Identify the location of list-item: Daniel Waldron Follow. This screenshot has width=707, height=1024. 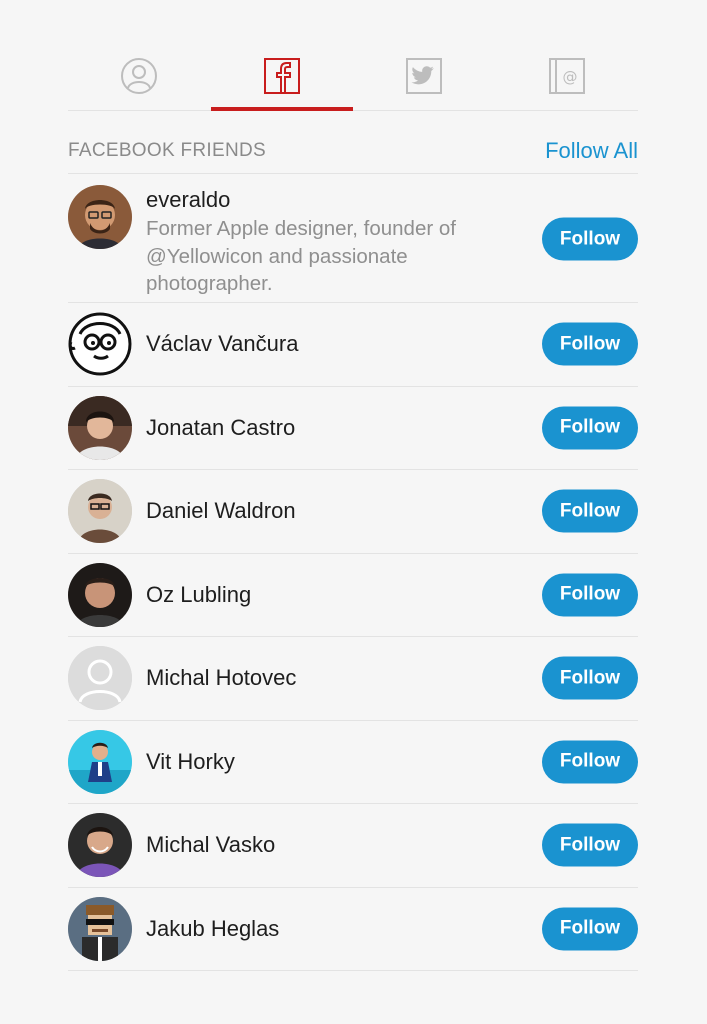
(353, 512).